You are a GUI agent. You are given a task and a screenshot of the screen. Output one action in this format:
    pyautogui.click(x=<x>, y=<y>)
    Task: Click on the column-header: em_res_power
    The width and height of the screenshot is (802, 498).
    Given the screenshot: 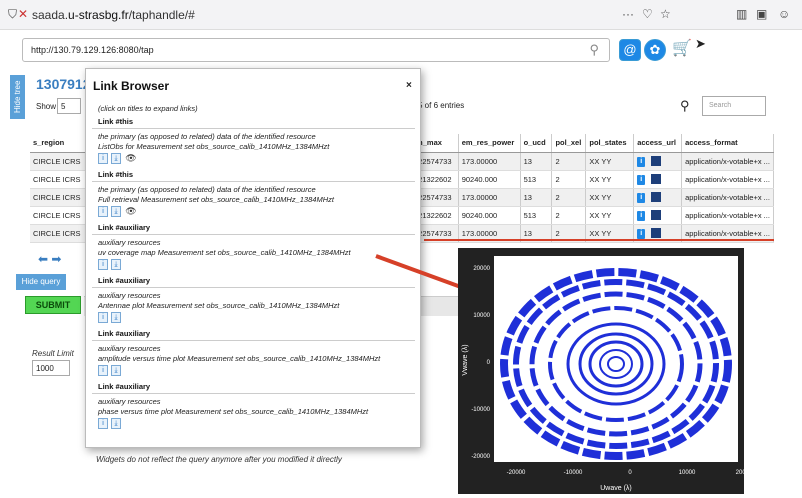 What is the action you would take?
    pyautogui.click(x=489, y=143)
    